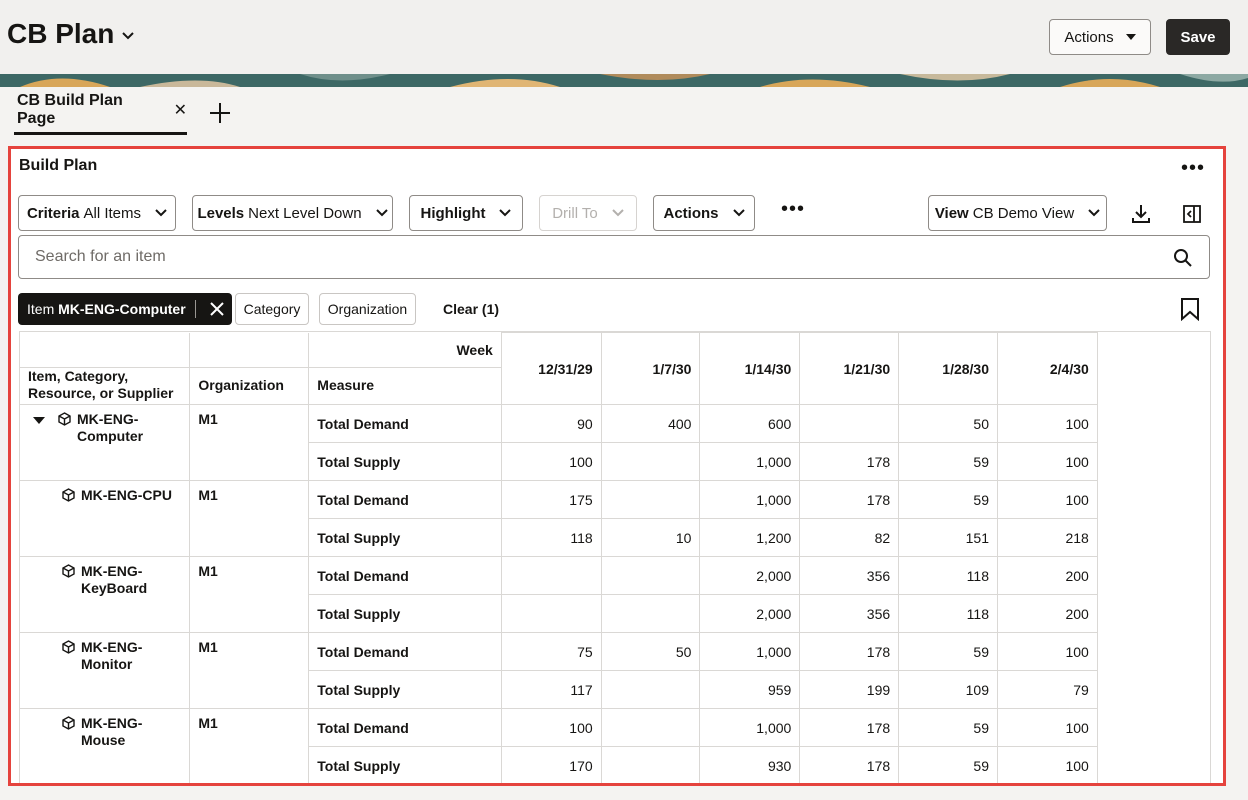 This screenshot has height=800, width=1248. I want to click on value-cell: 930, so click(750, 764).